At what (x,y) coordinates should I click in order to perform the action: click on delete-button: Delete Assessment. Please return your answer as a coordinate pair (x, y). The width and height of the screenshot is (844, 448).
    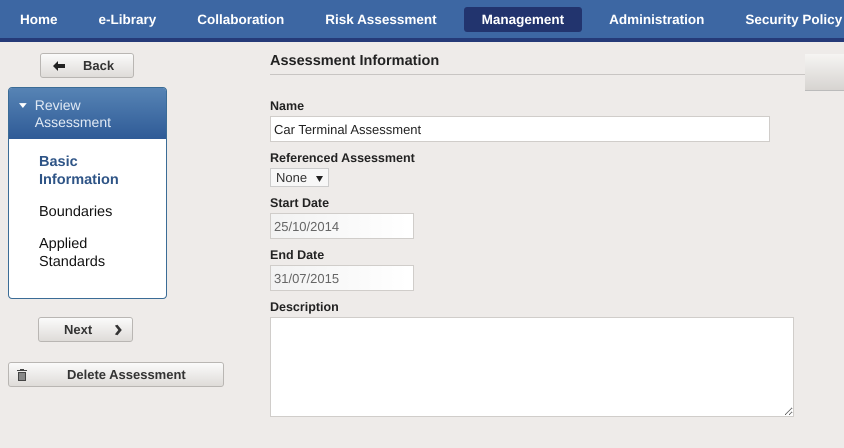
    Looking at the image, I should click on (116, 374).